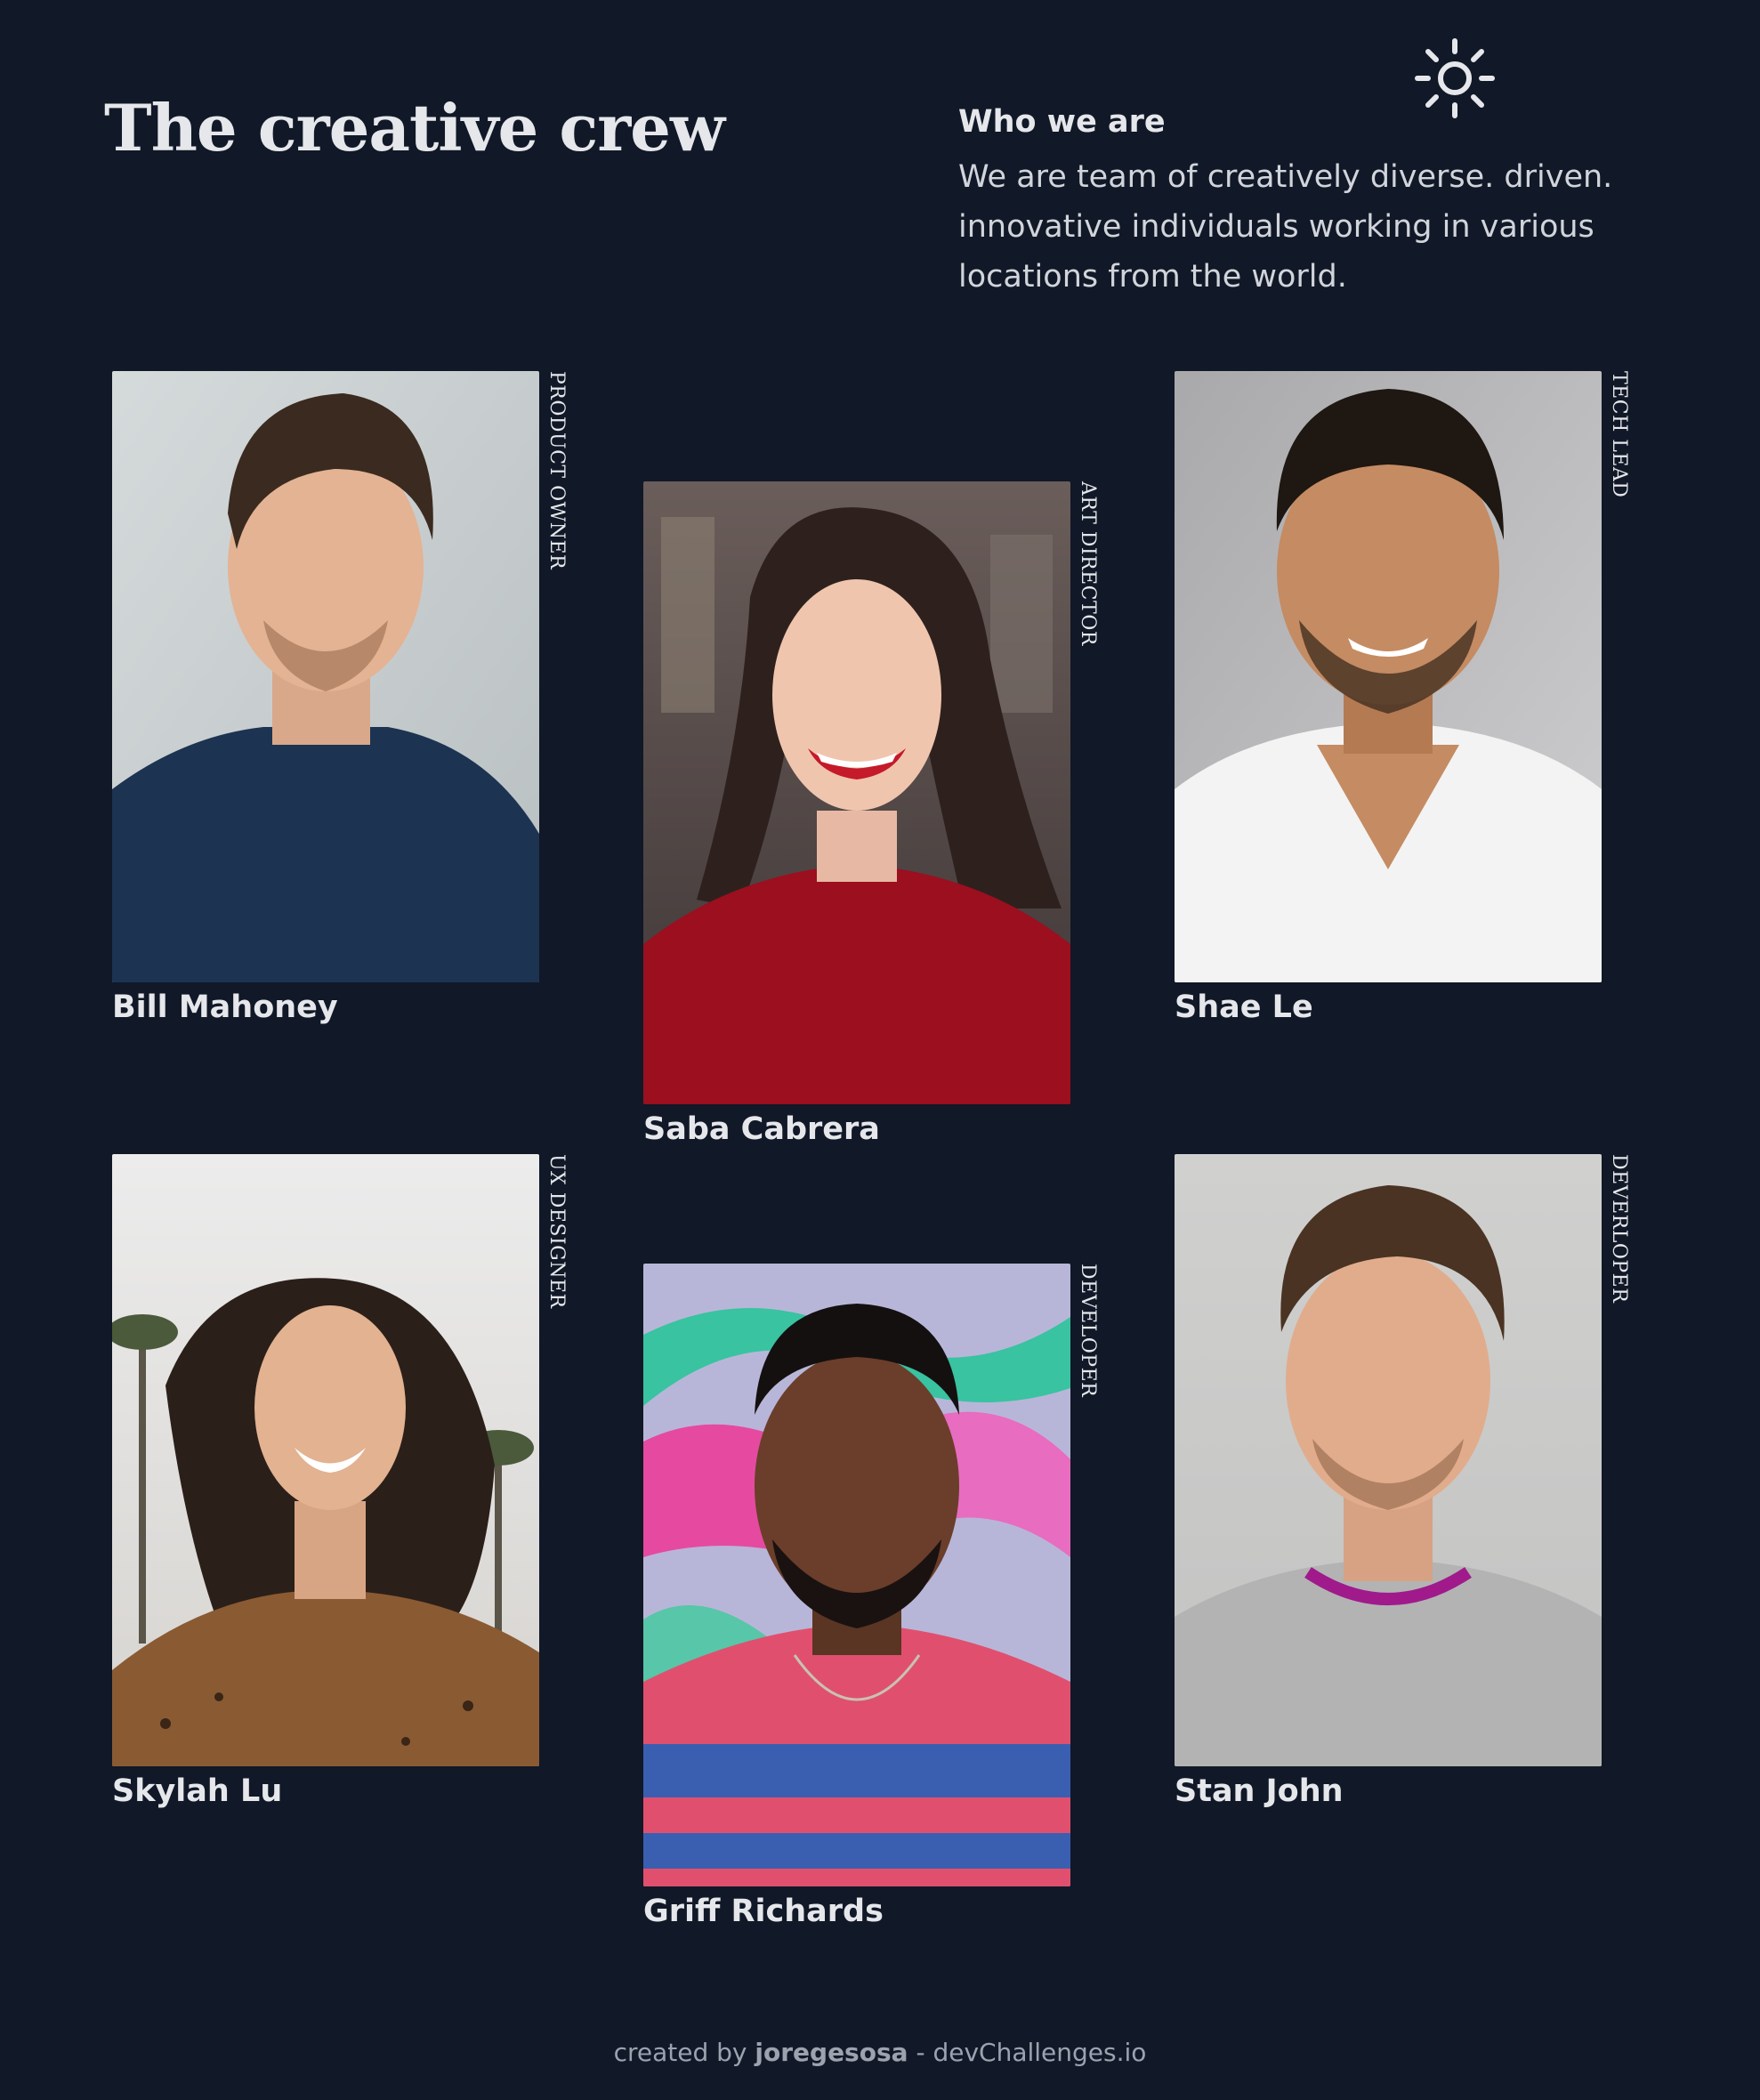  Describe the element at coordinates (1088, 1331) in the screenshot. I see `member-role: DEVELOPER` at that location.